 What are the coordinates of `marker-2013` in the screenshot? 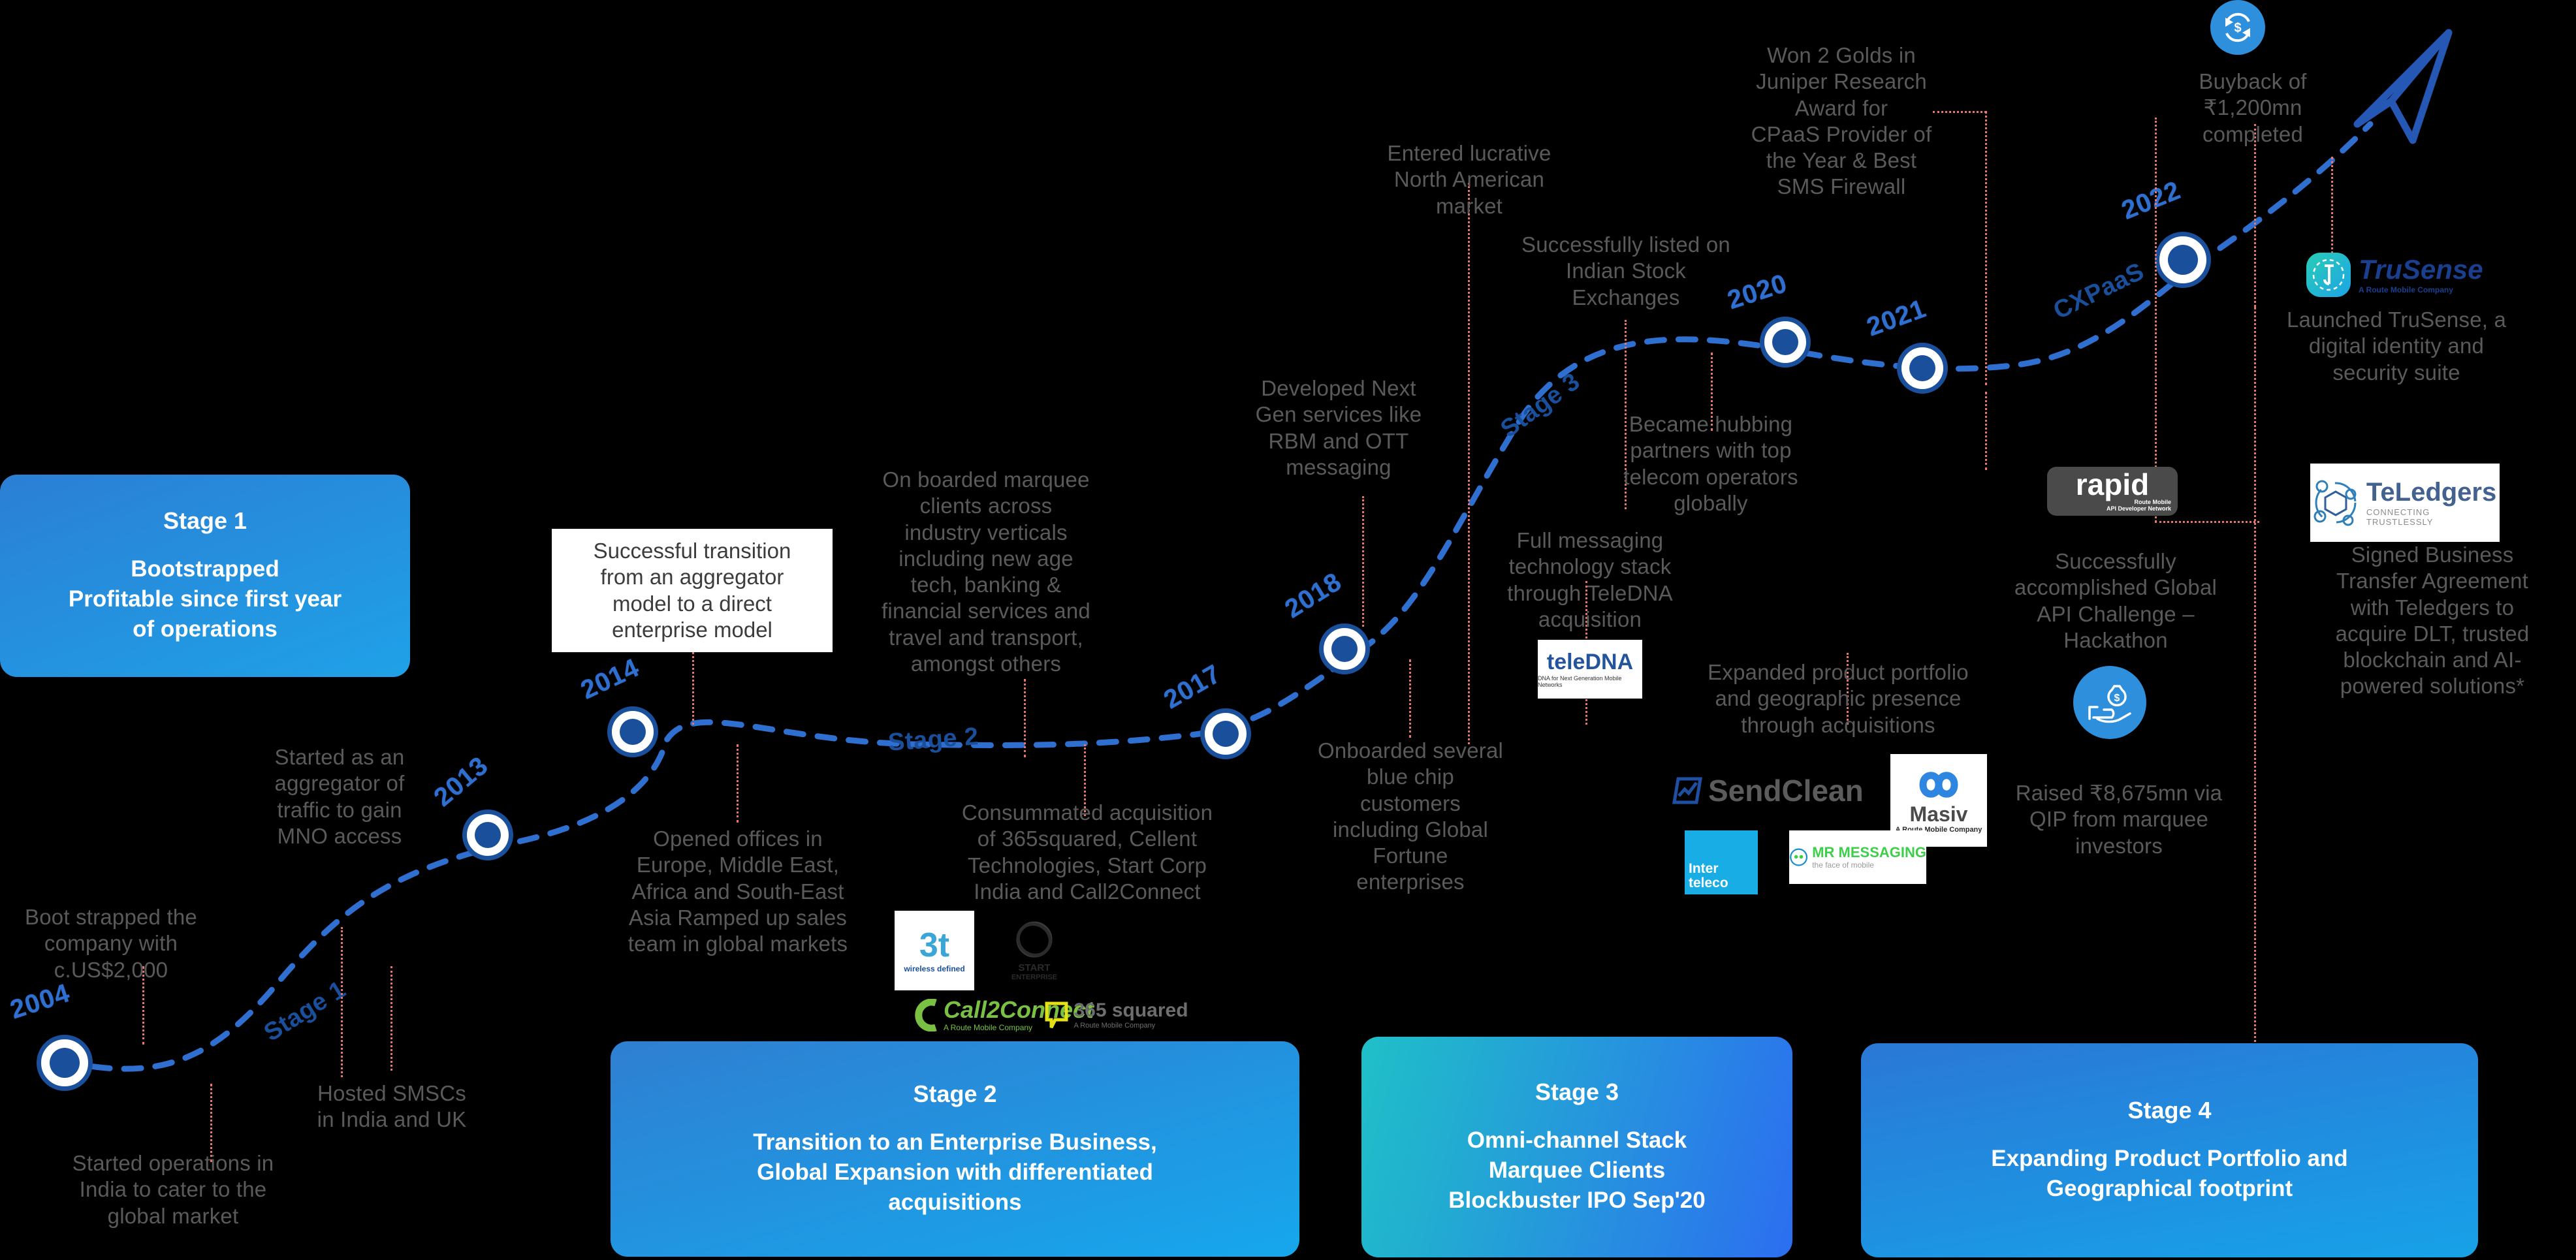 It's located at (488, 835).